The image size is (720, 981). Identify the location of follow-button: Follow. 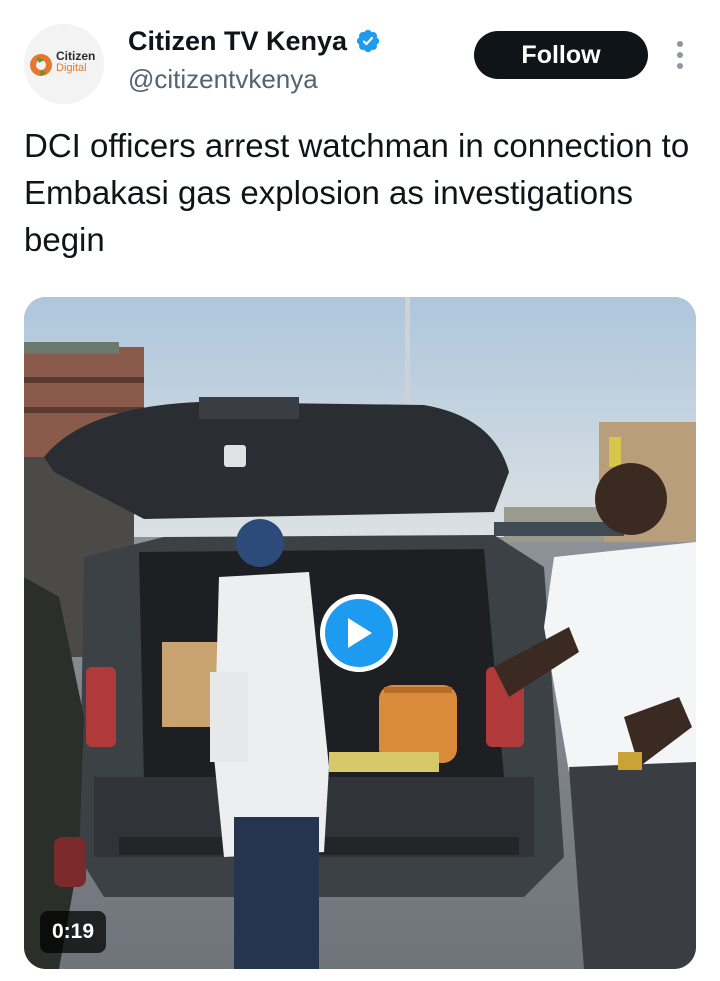
(561, 55).